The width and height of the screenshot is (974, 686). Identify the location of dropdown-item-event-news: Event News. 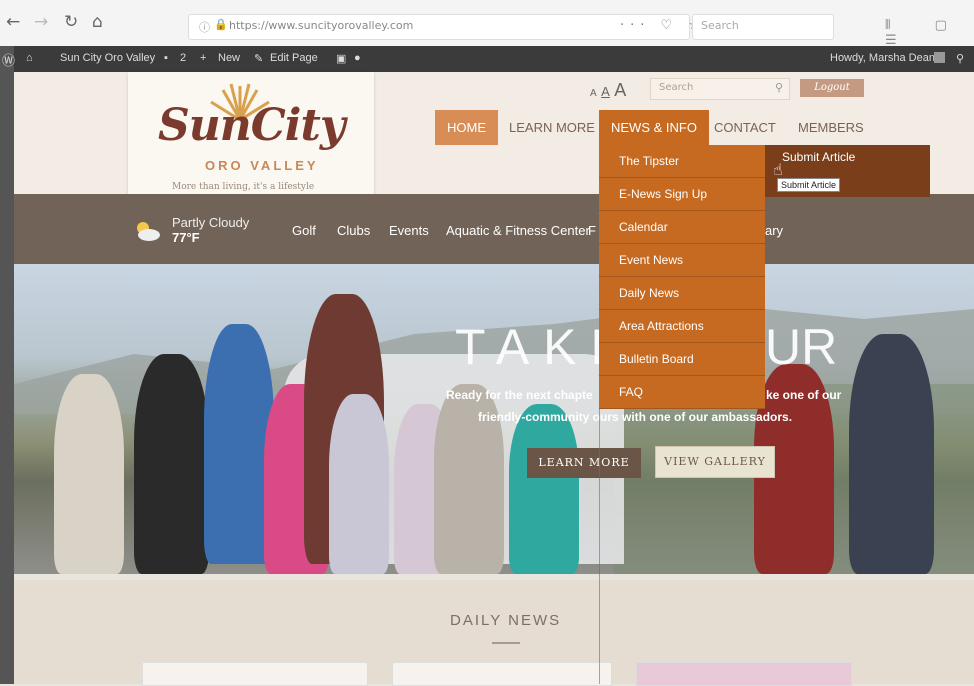
(682, 260).